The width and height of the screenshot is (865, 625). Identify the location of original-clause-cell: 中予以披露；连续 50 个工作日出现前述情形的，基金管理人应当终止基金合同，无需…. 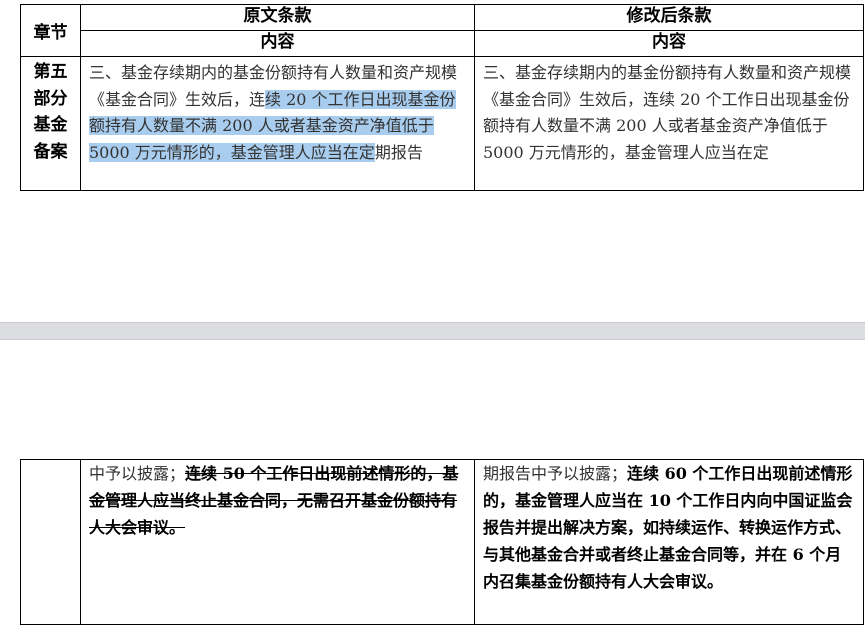
(277, 542).